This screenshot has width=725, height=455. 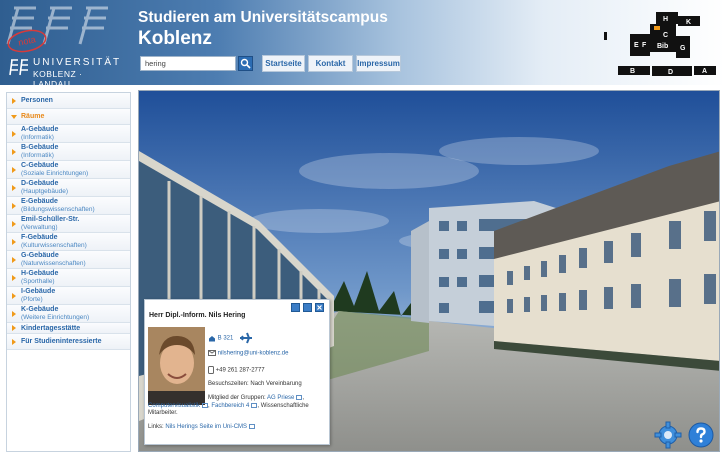 I want to click on map-label: A, so click(x=704, y=71).